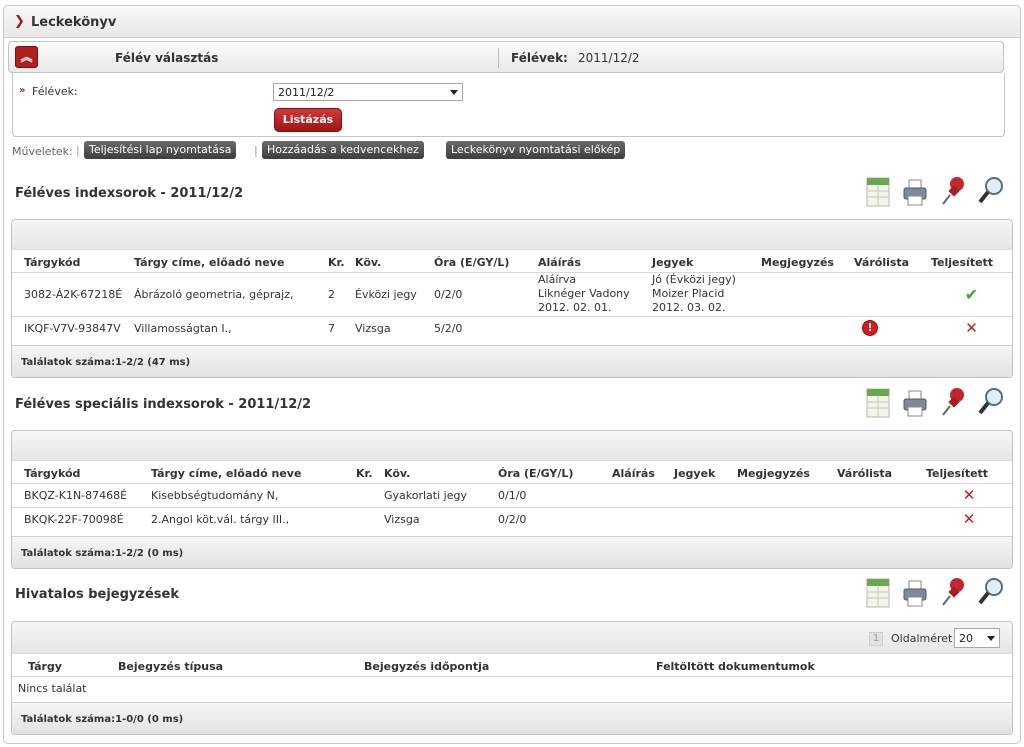 Image resolution: width=1024 pixels, height=747 pixels. I want to click on cross-icon: ✕, so click(969, 519).